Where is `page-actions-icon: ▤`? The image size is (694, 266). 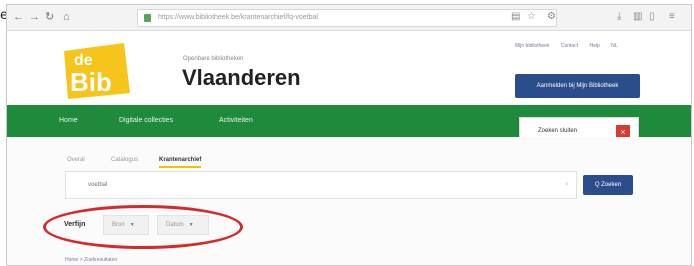 page-actions-icon: ▤ is located at coordinates (515, 16).